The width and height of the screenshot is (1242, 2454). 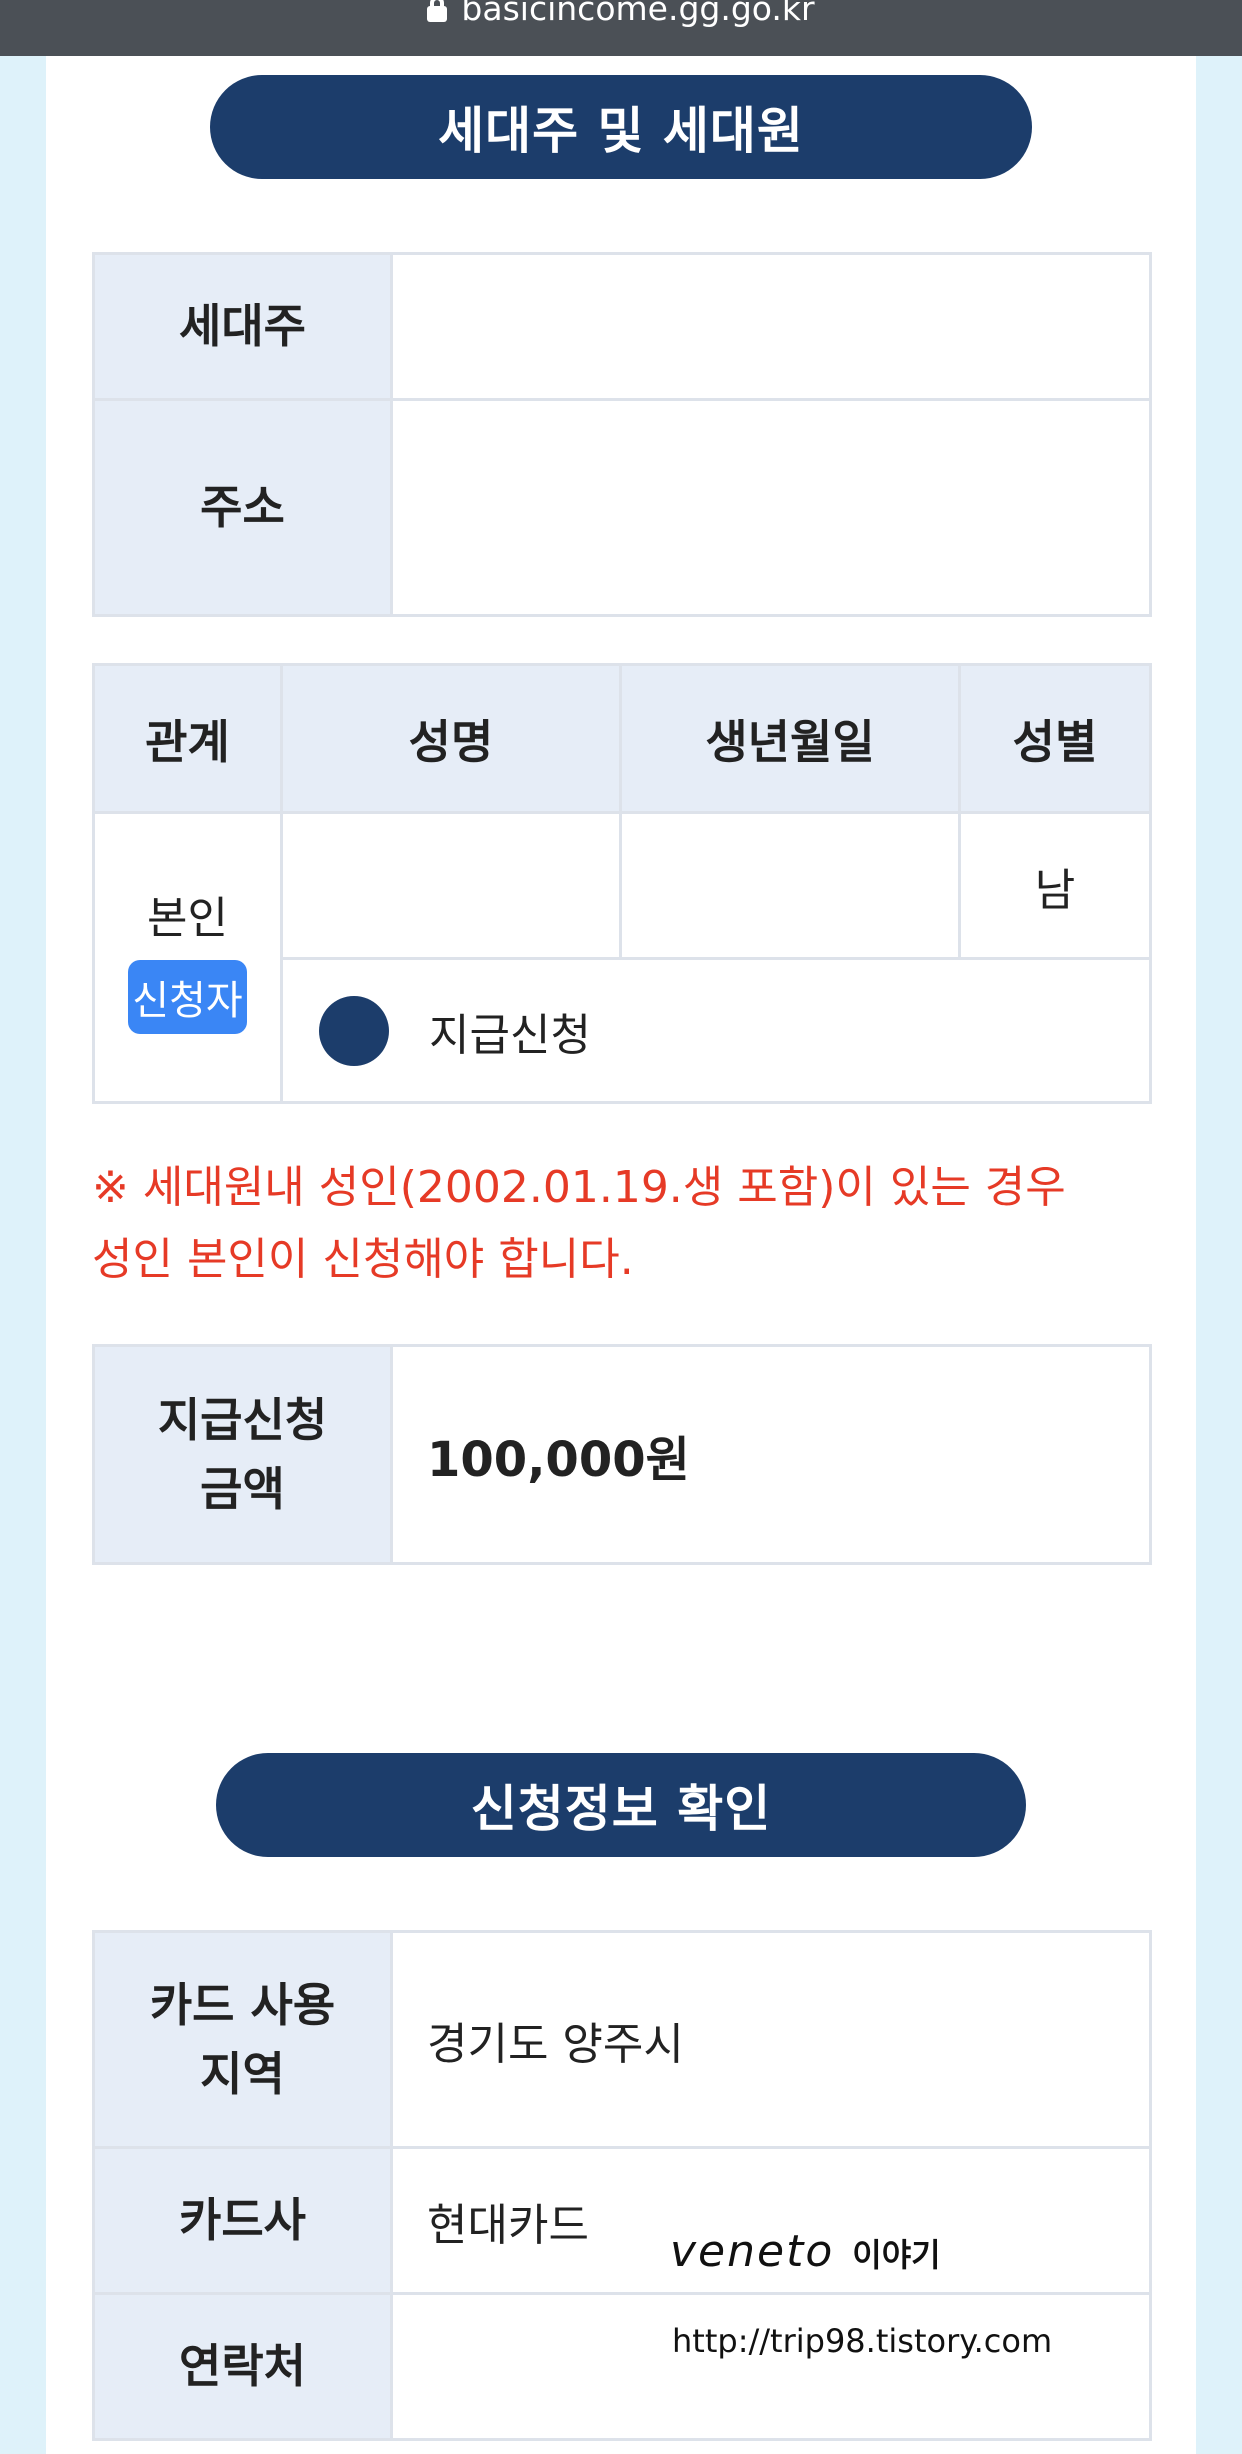 What do you see at coordinates (242, 1419) in the screenshot?
I see `amount-label-line-1: 지급신청` at bounding box center [242, 1419].